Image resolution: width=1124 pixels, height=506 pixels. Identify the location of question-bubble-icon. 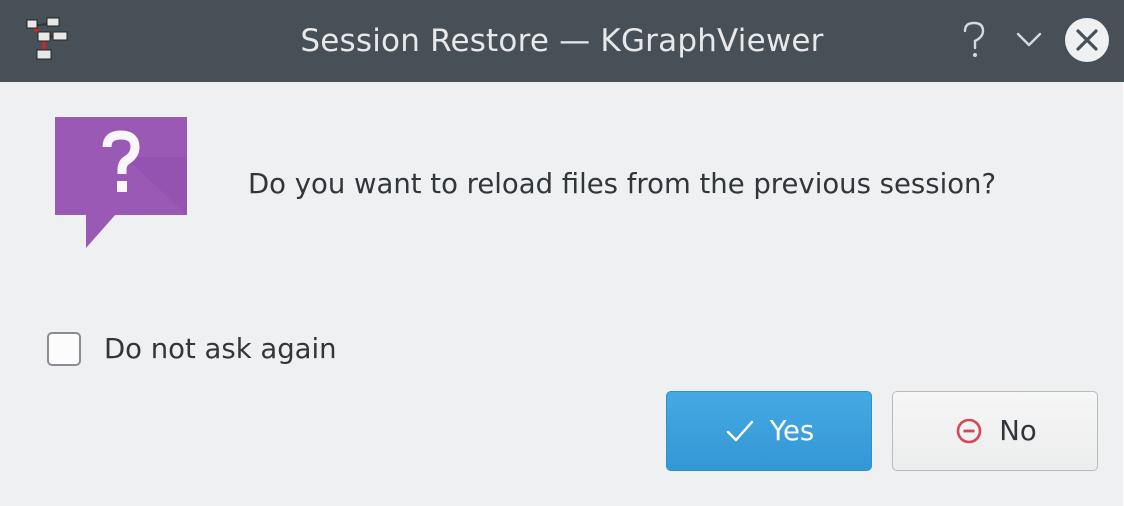
(121, 182).